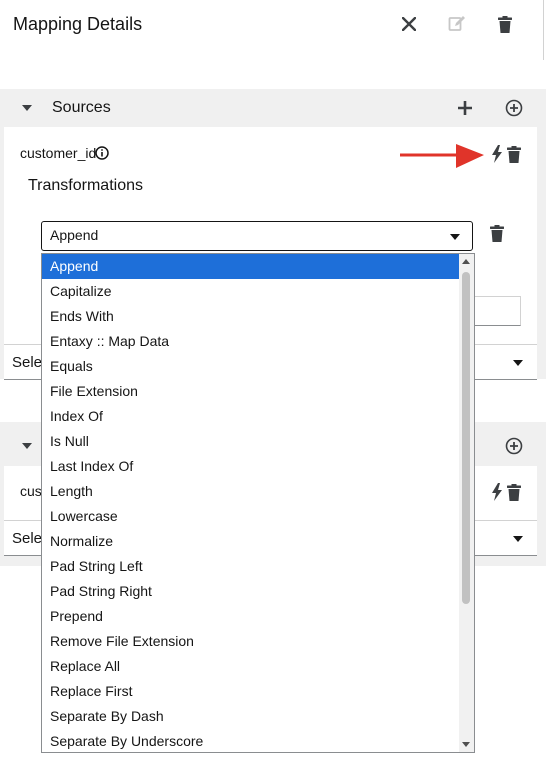  What do you see at coordinates (251, 666) in the screenshot?
I see `dropdown-option: Replace All` at bounding box center [251, 666].